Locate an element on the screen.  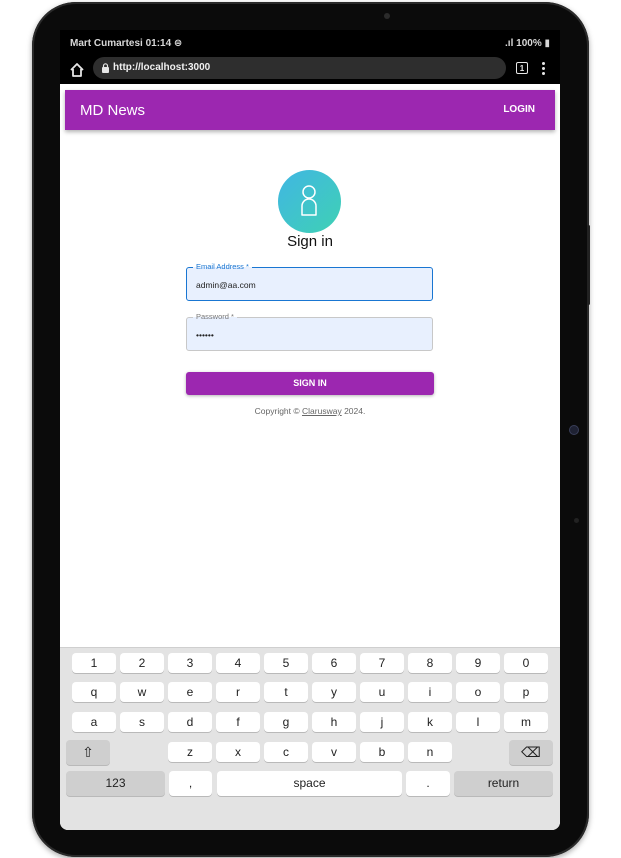
key-t: t is located at coordinates (286, 692).